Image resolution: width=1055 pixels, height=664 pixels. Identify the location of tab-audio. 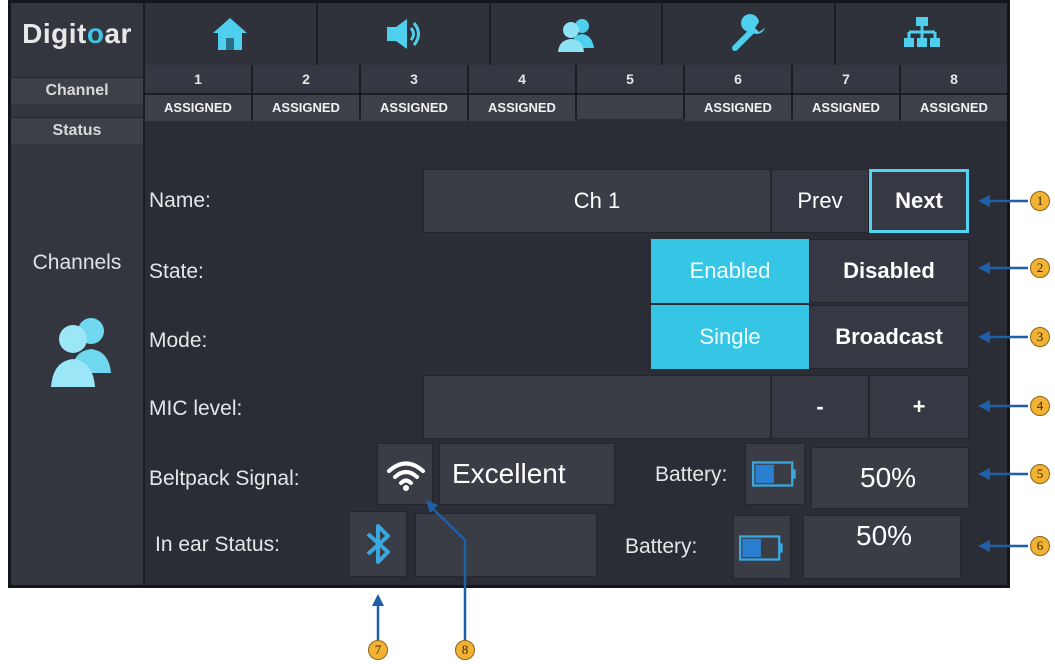
(402, 34).